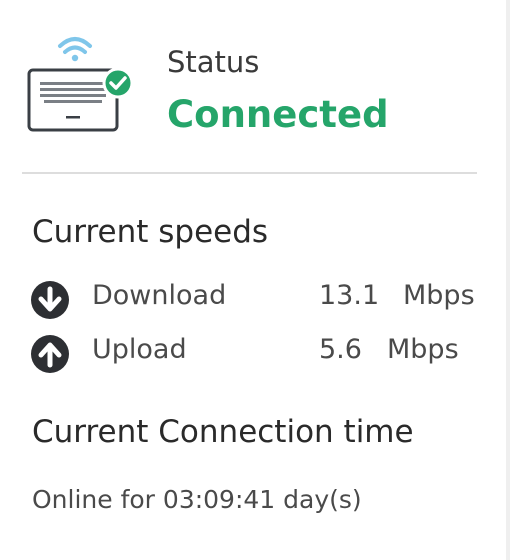  What do you see at coordinates (340, 349) in the screenshot?
I see `upload-value: 5.6` at bounding box center [340, 349].